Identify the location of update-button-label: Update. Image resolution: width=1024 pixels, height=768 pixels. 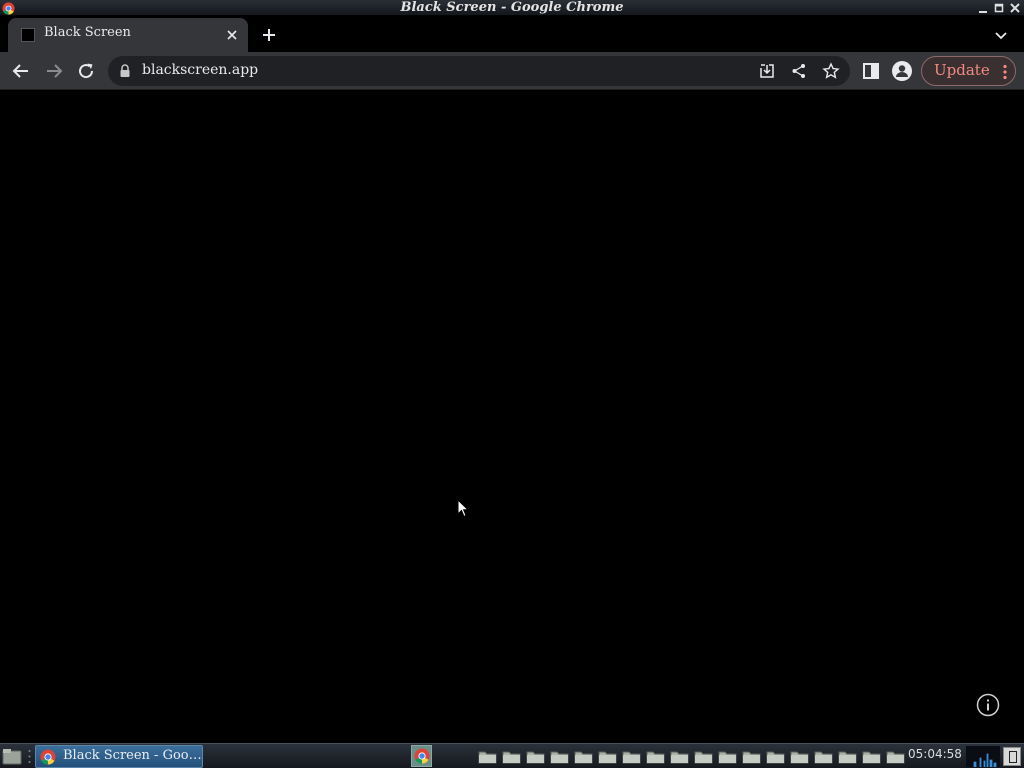
(962, 70).